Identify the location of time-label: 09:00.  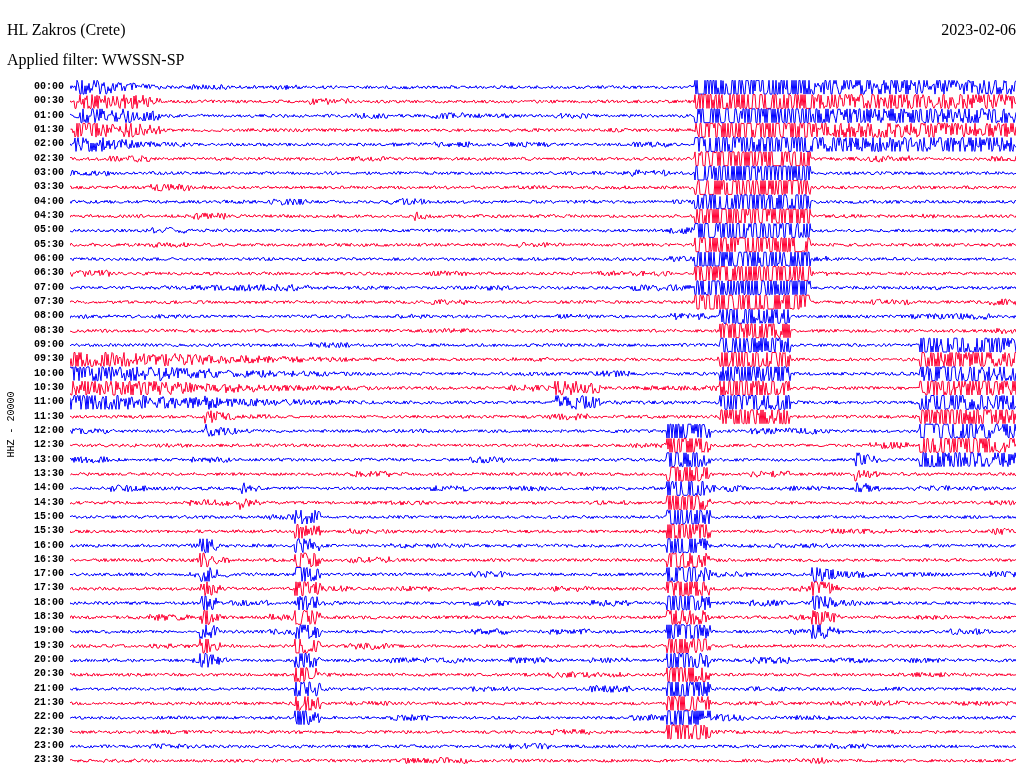
(49, 344).